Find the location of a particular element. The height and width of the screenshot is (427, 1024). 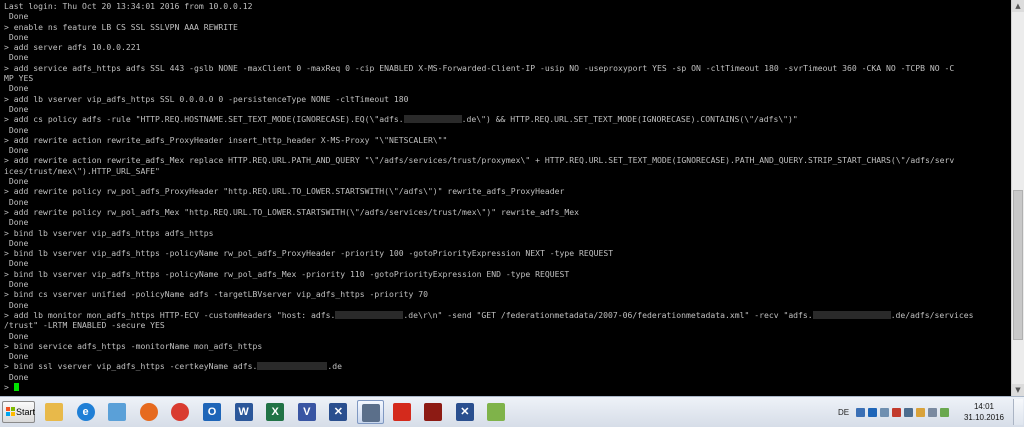

scroll-down-icon: ▼ is located at coordinates (1018, 390).